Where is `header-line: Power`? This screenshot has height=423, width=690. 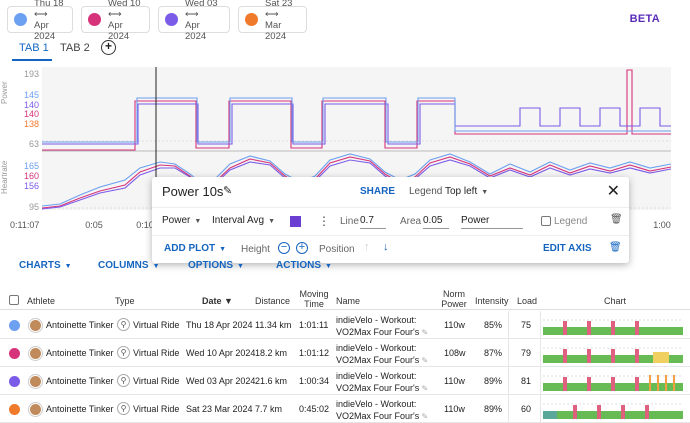 header-line: Power is located at coordinates (454, 304).